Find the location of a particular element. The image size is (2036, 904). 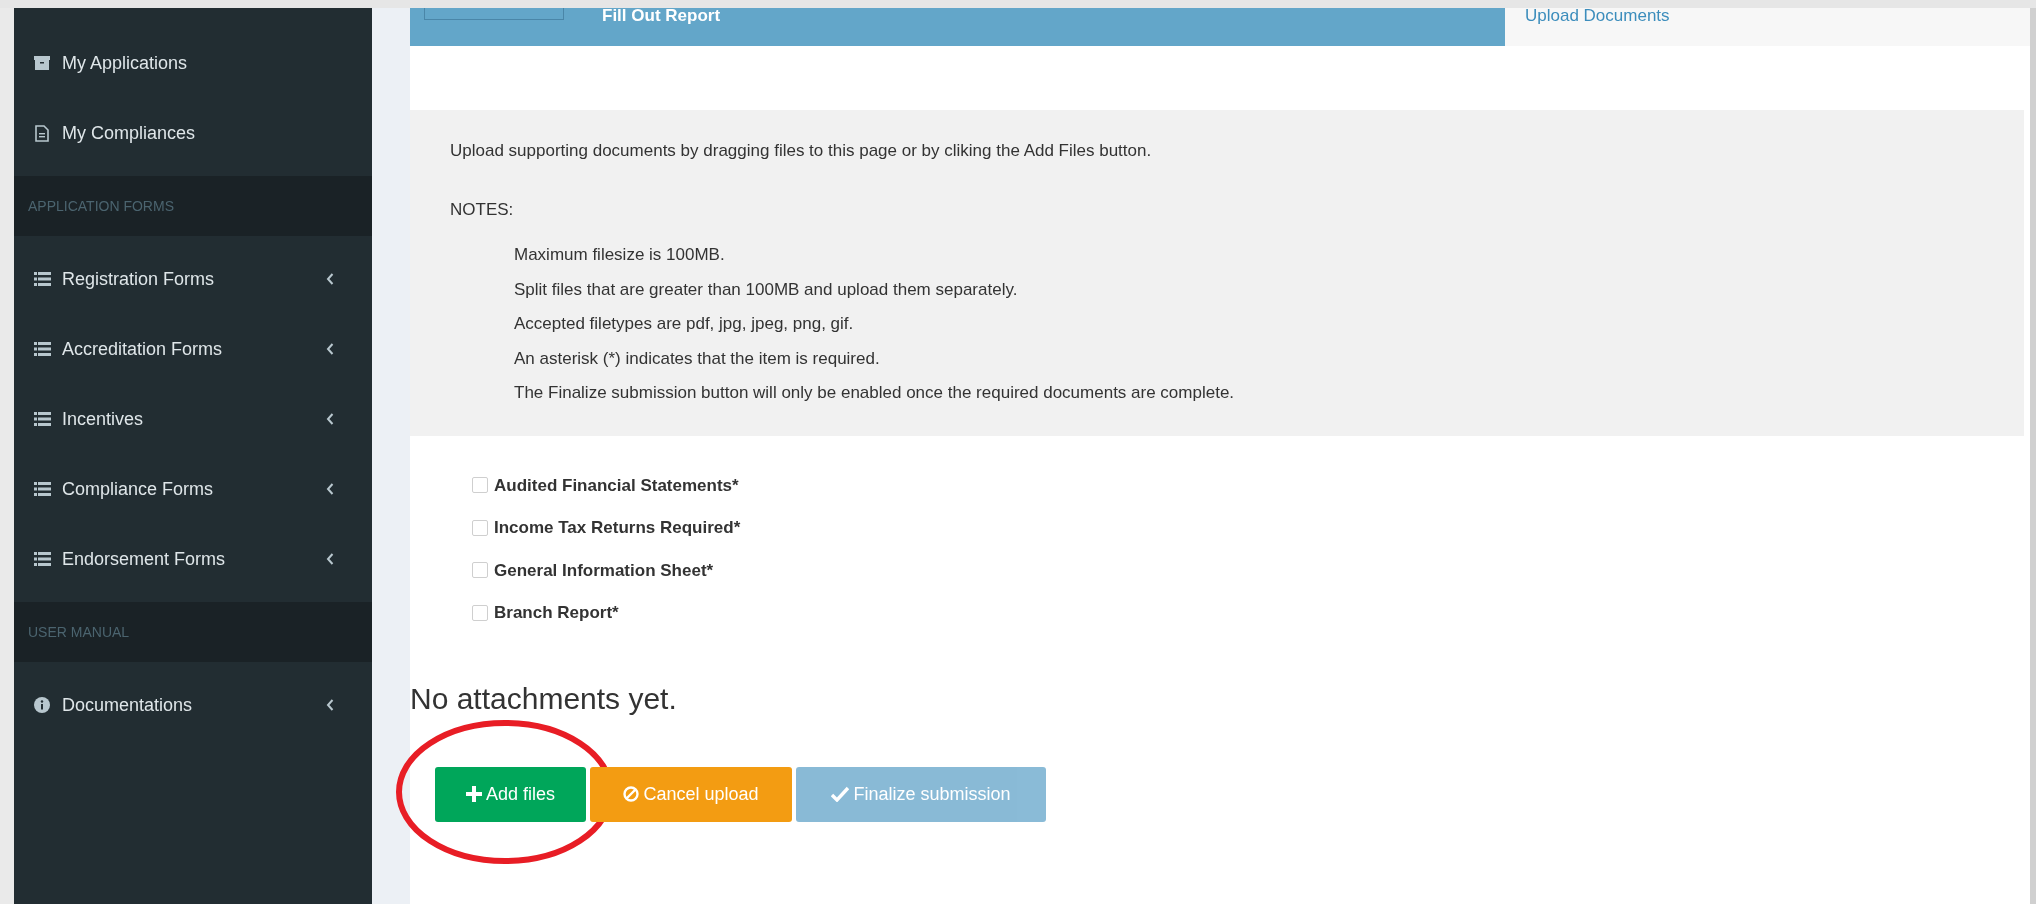

note-line: Accepted filetypes are pdf, jpg, jpeg, png, gif. is located at coordinates (684, 324).